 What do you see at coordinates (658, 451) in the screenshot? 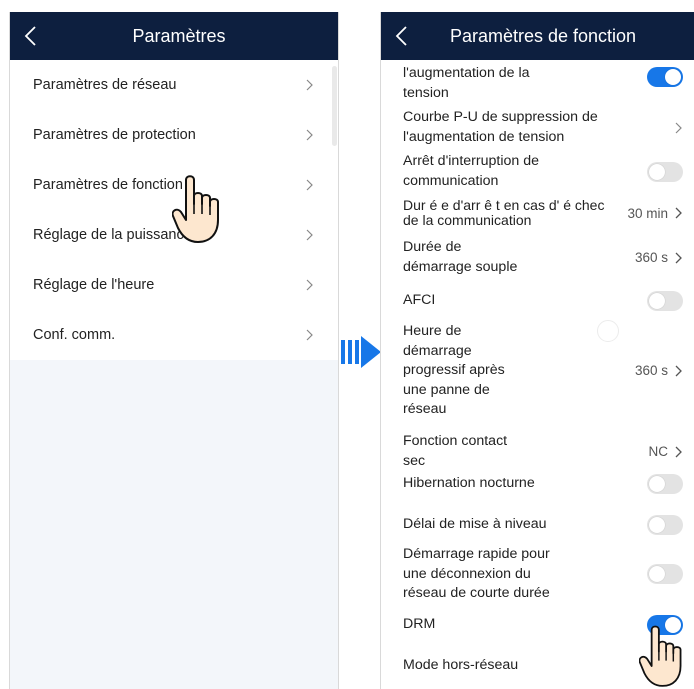
I see `setting-value: NC` at bounding box center [658, 451].